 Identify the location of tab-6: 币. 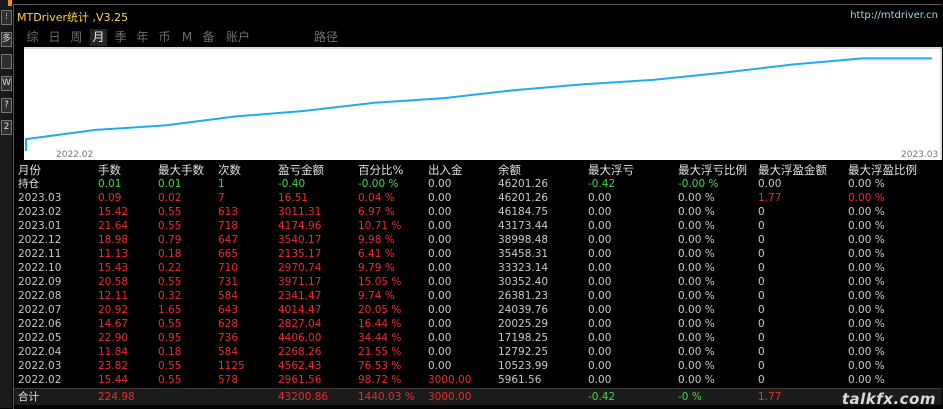
(164, 37).